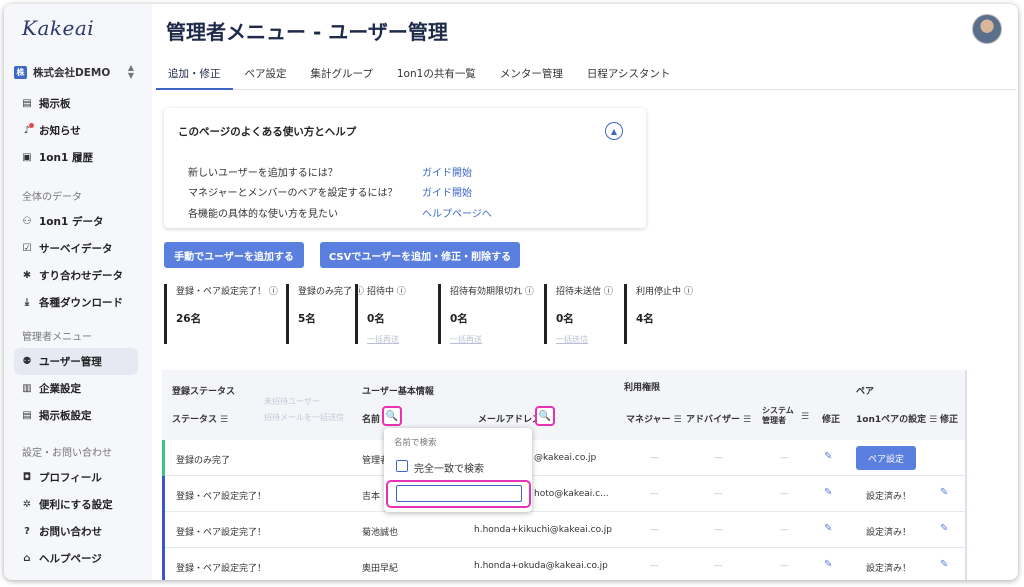  I want to click on sidebar-item-notifications: ♪ お知らせ, so click(78, 130).